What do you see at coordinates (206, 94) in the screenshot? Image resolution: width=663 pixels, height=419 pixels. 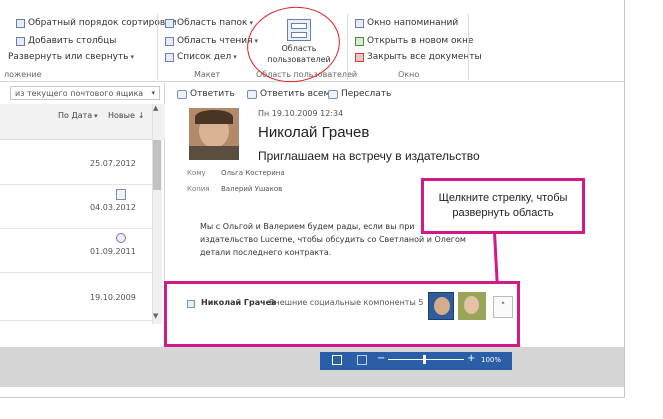 I see `reply-button: Ответить` at bounding box center [206, 94].